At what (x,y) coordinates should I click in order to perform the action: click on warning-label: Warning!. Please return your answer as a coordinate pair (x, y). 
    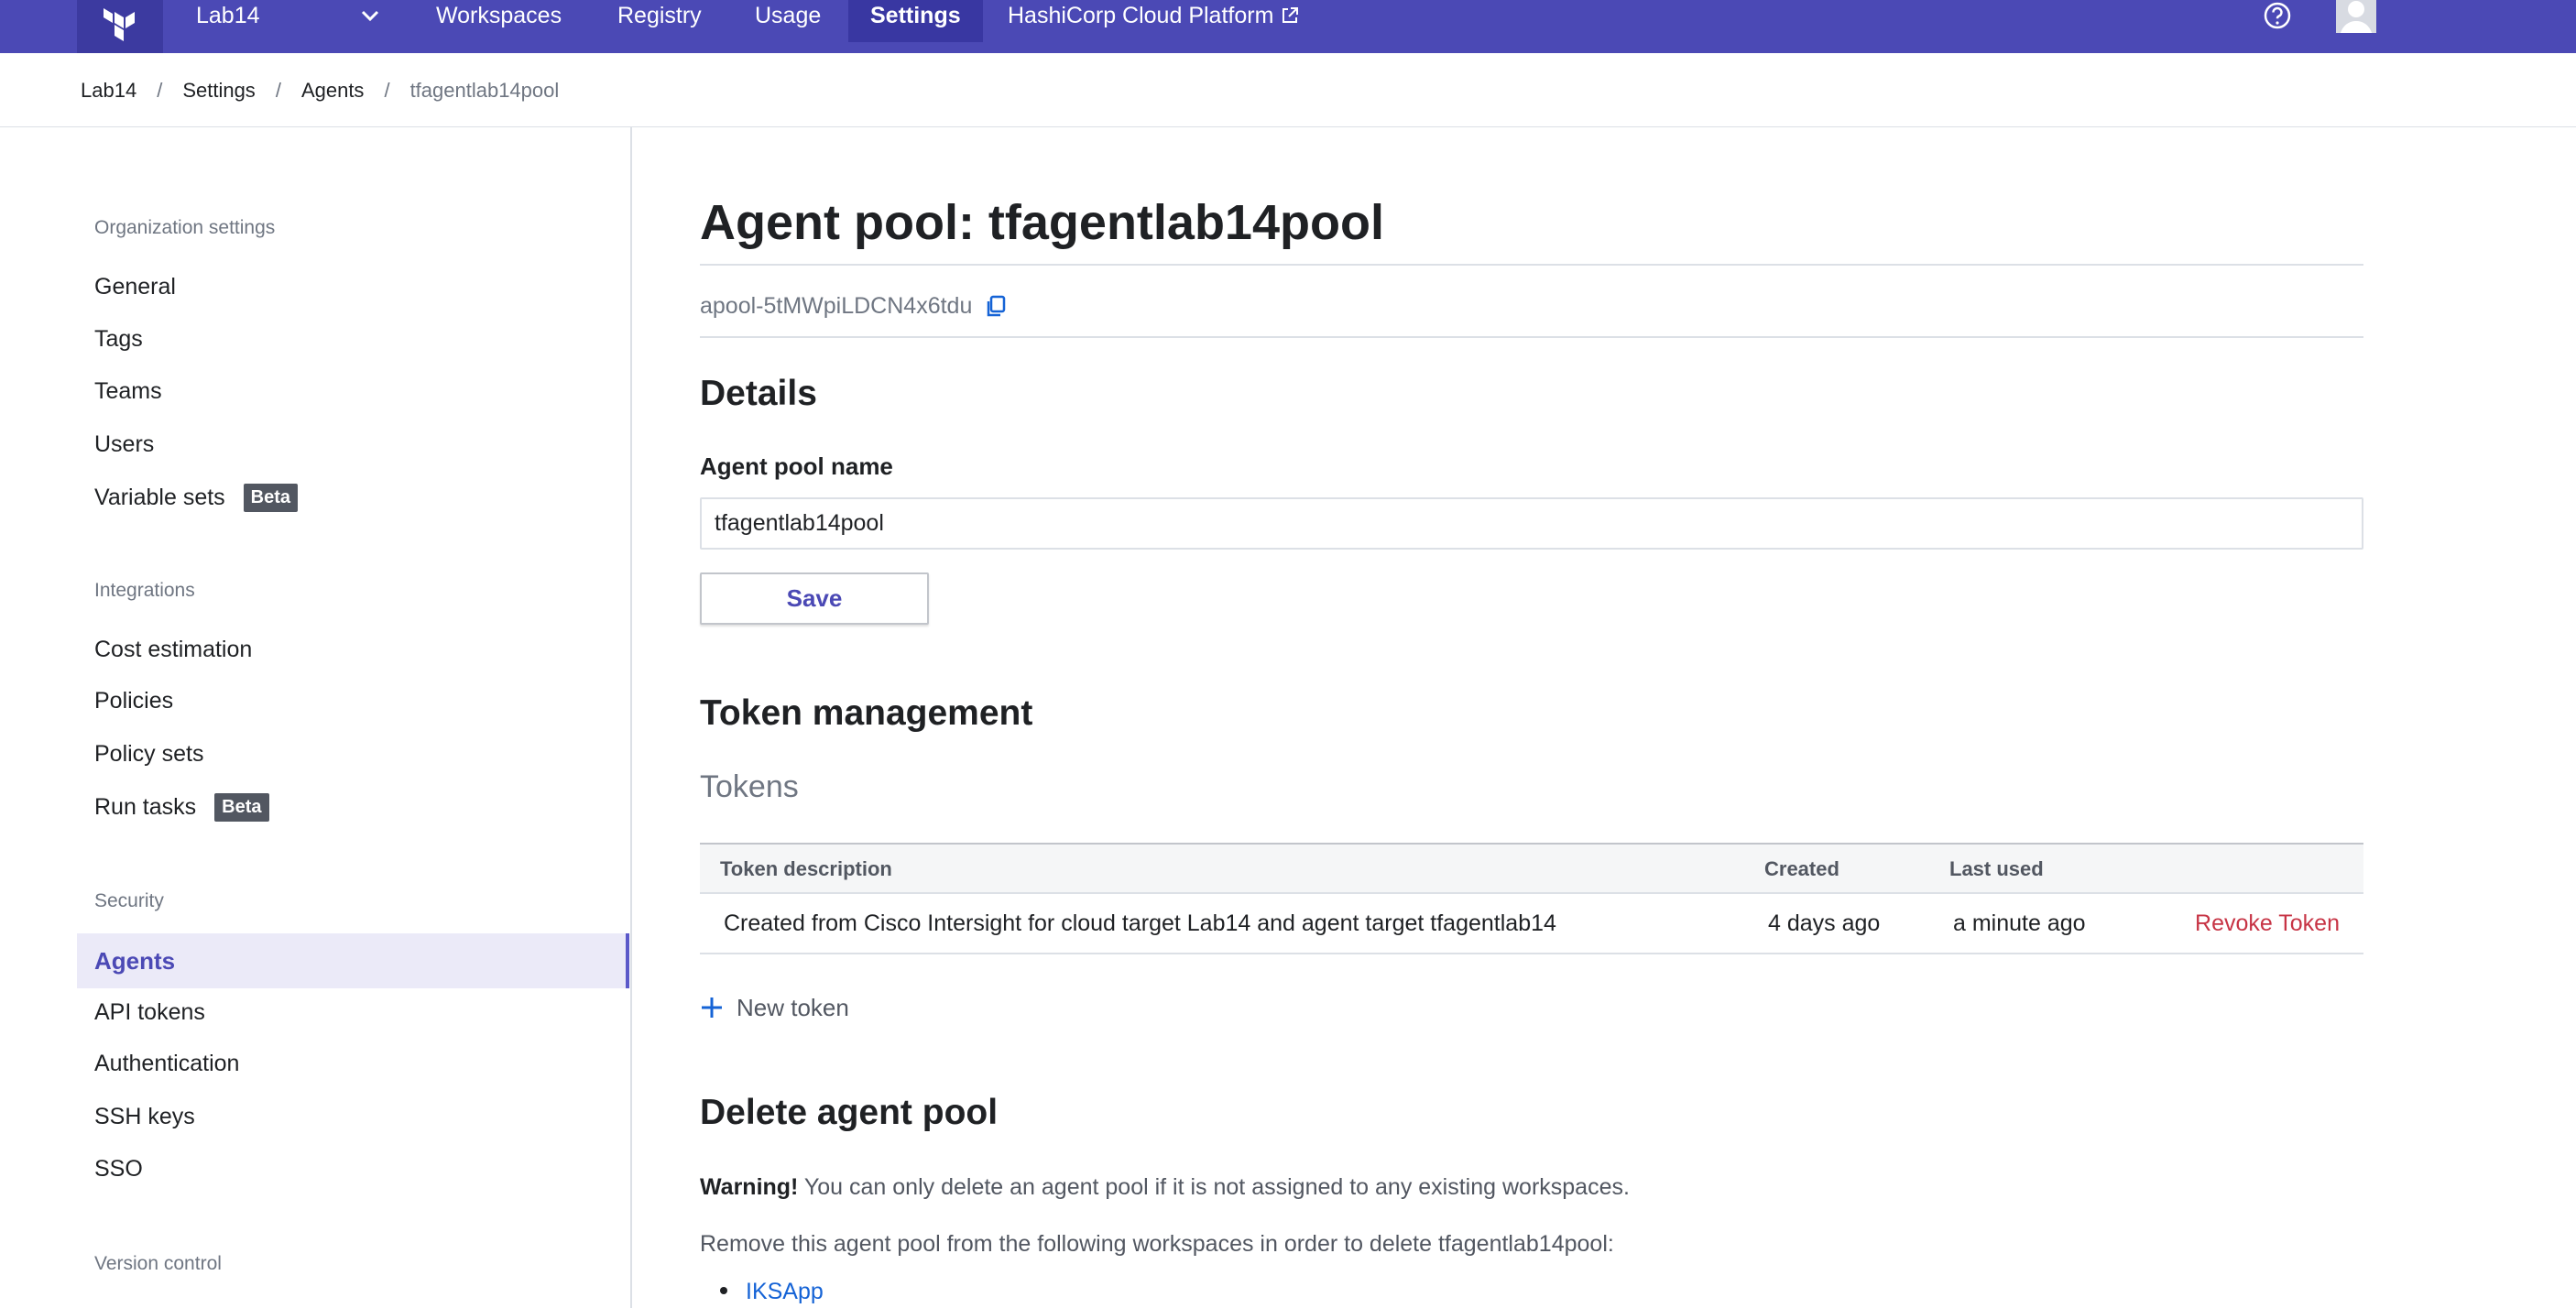
    Looking at the image, I should click on (750, 1187).